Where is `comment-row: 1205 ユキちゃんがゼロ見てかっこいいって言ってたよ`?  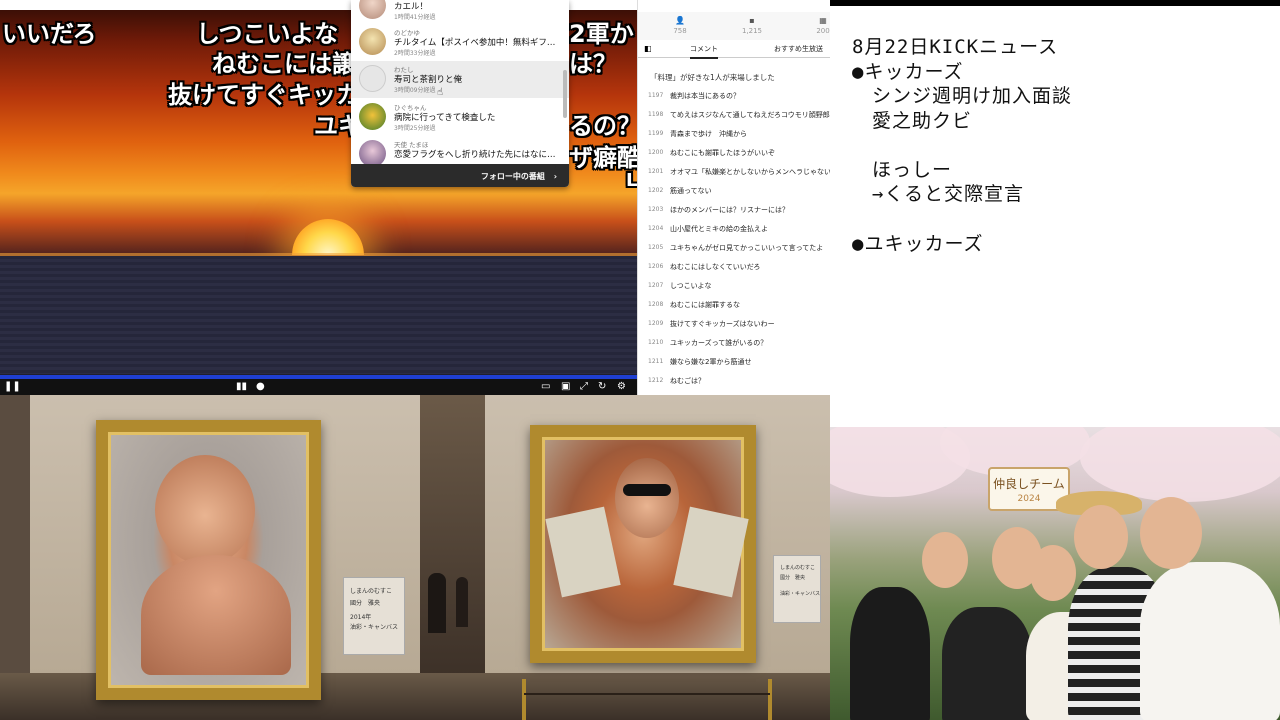 comment-row: 1205 ユキちゃんがゼロ見てかっこいいって言ってたよ is located at coordinates (734, 247).